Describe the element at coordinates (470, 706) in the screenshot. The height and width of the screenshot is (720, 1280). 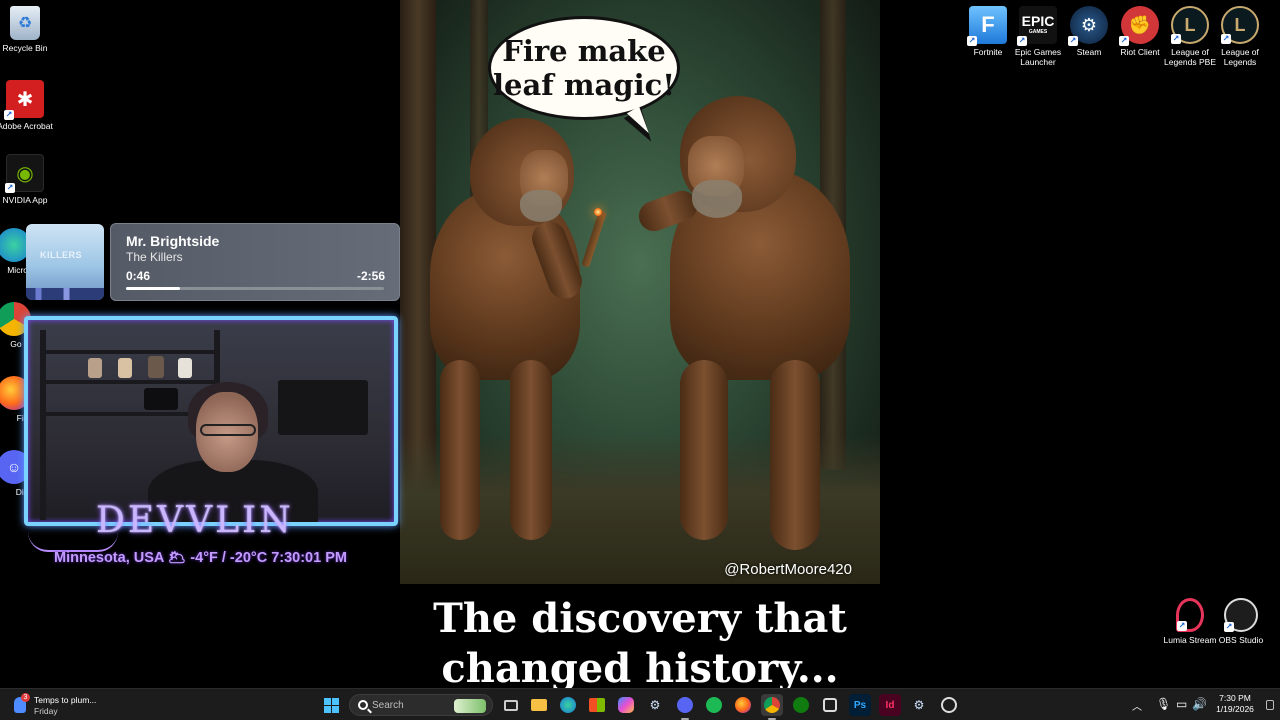
I see `search-highlight-art` at that location.